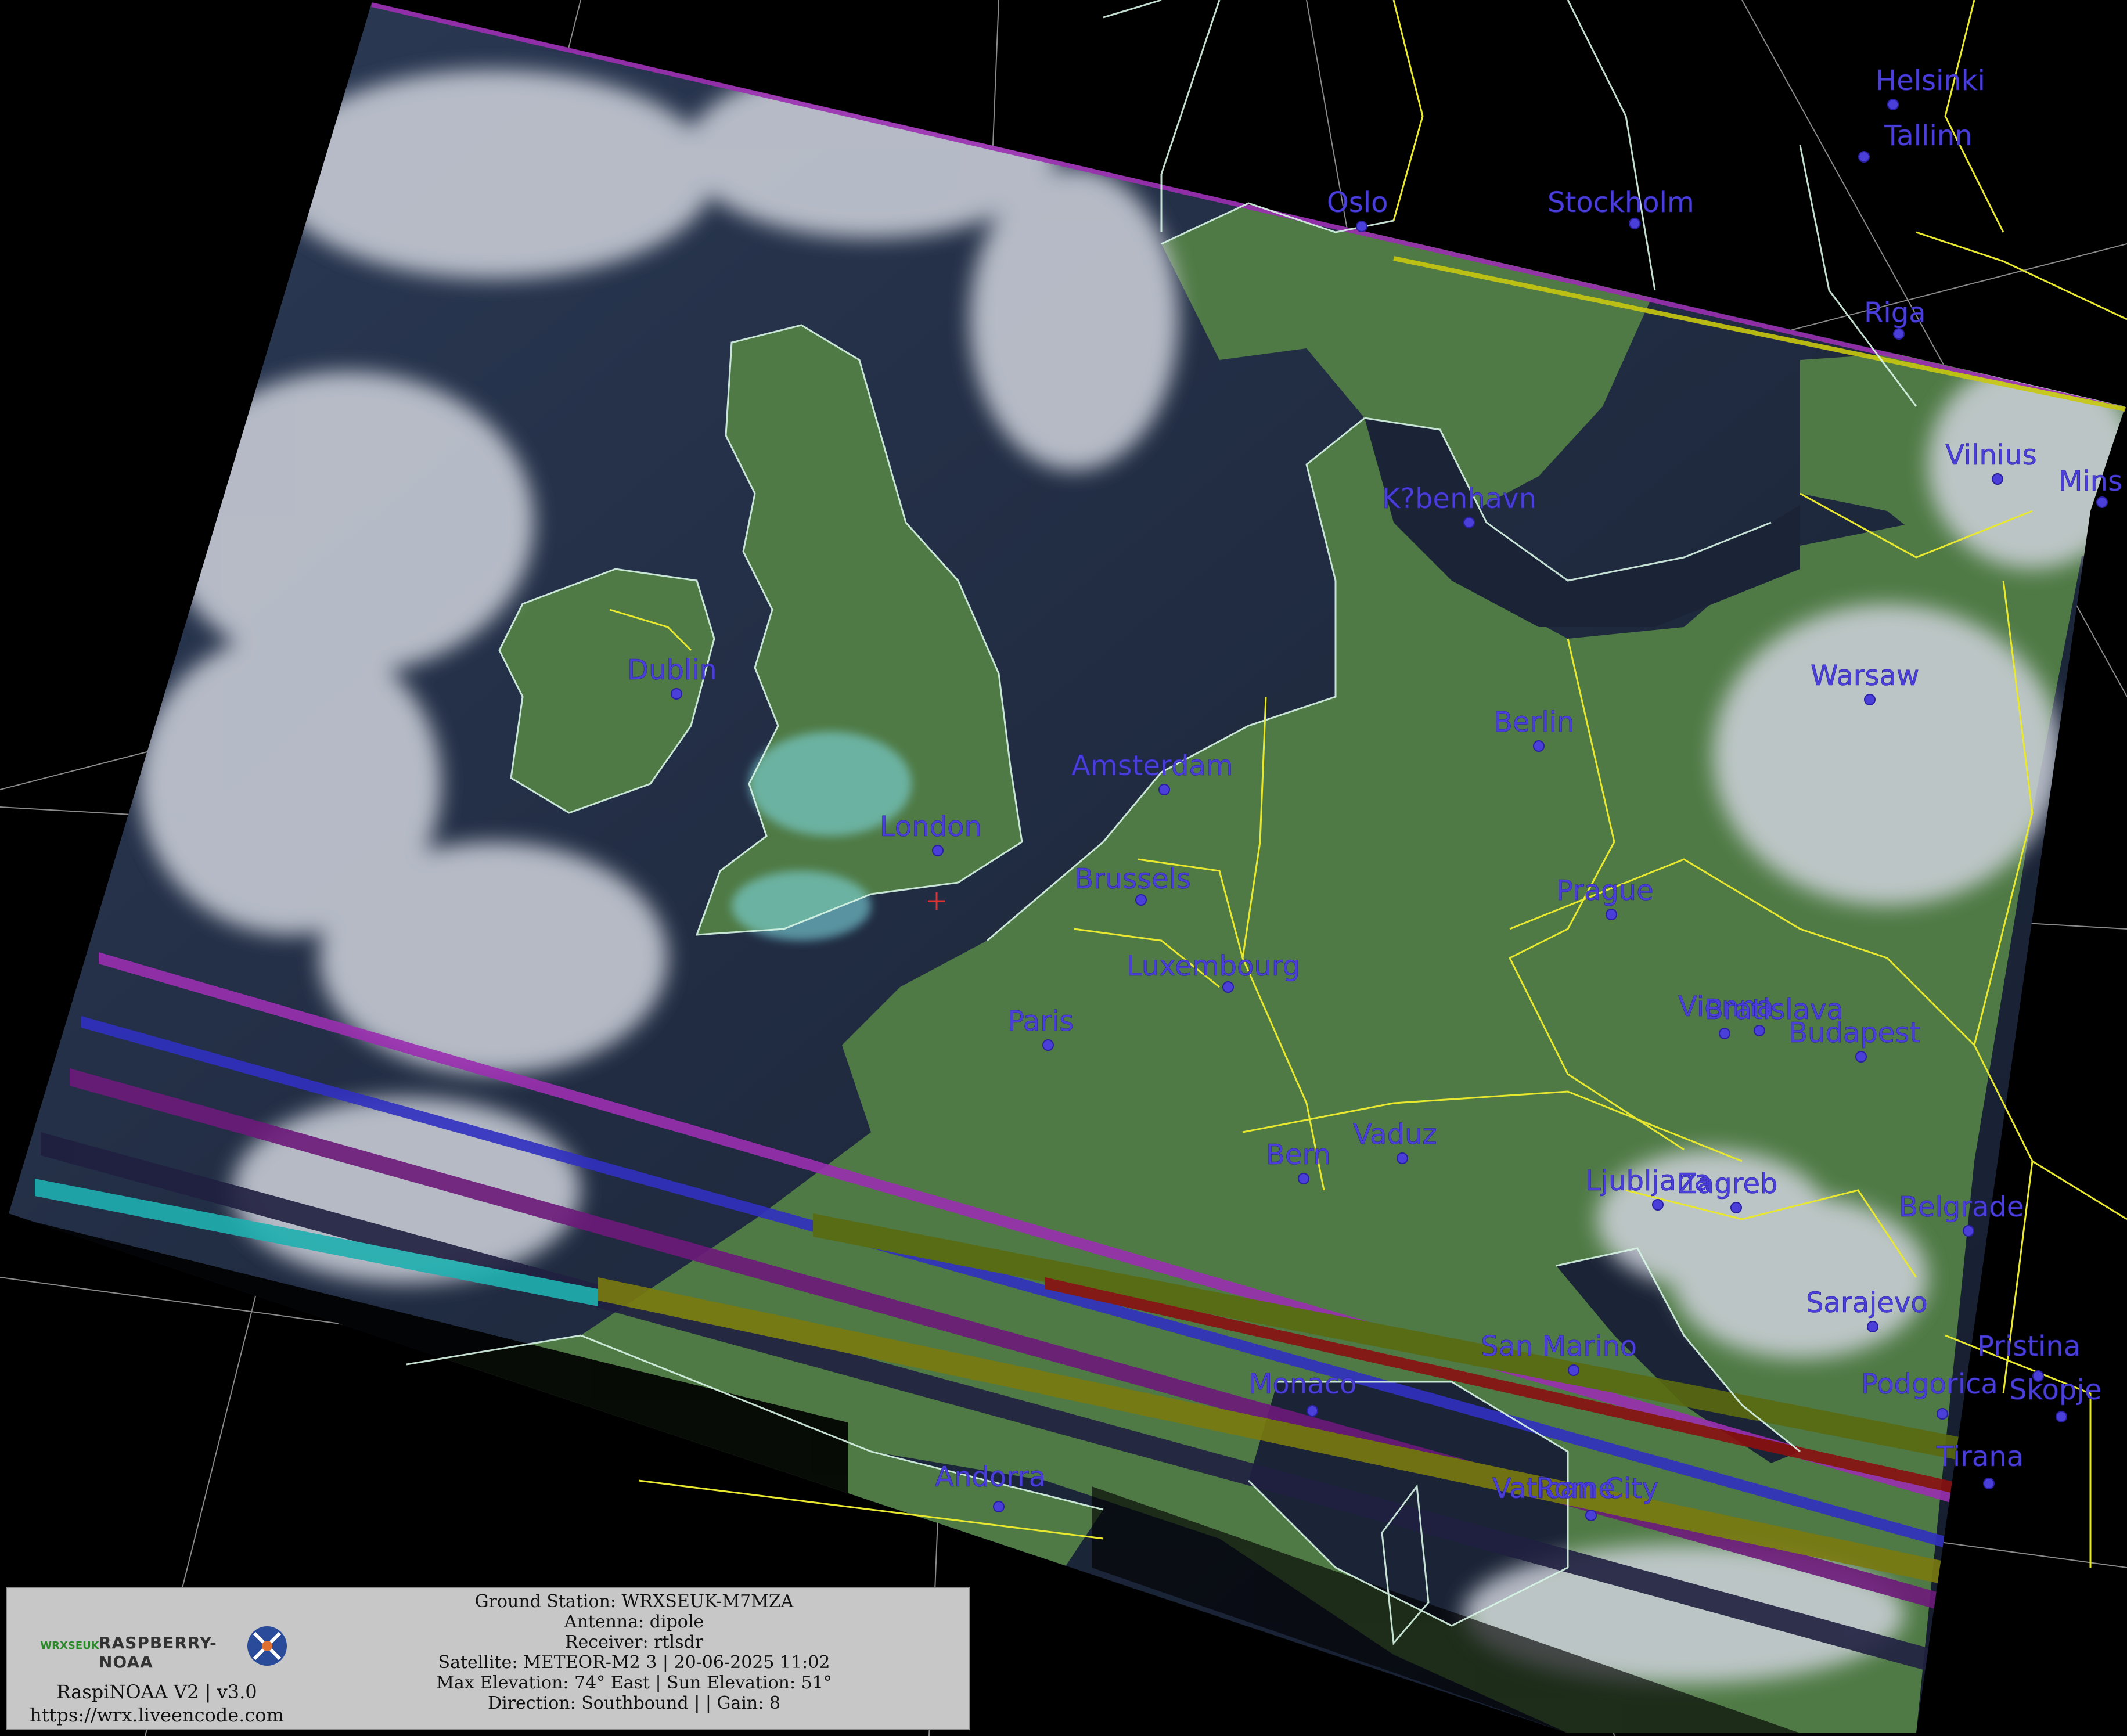 This screenshot has height=1736, width=2127. I want to click on city-dot-san-marino, so click(1573, 1370).